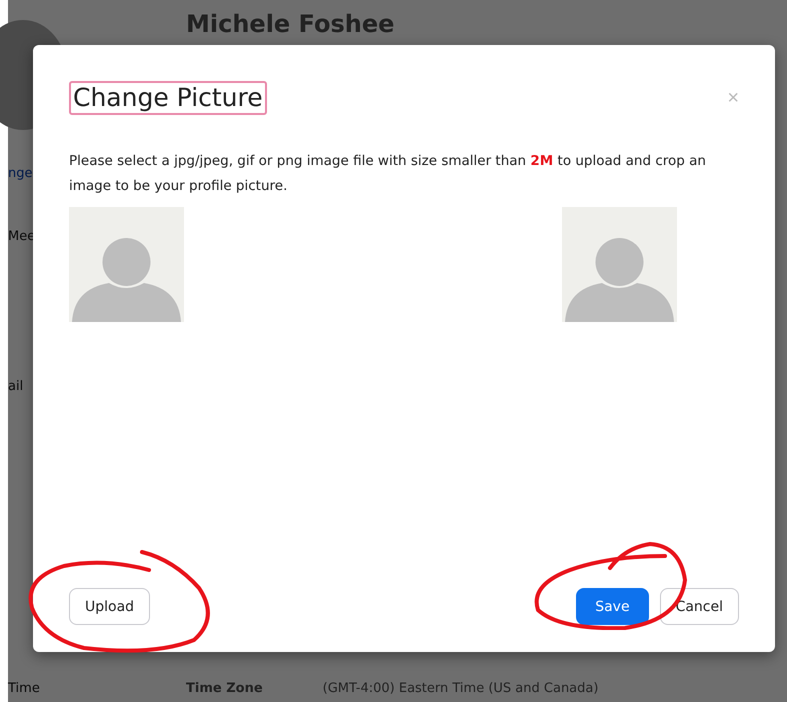 The height and width of the screenshot is (702, 787). I want to click on secondary-button: Cancel, so click(699, 606).